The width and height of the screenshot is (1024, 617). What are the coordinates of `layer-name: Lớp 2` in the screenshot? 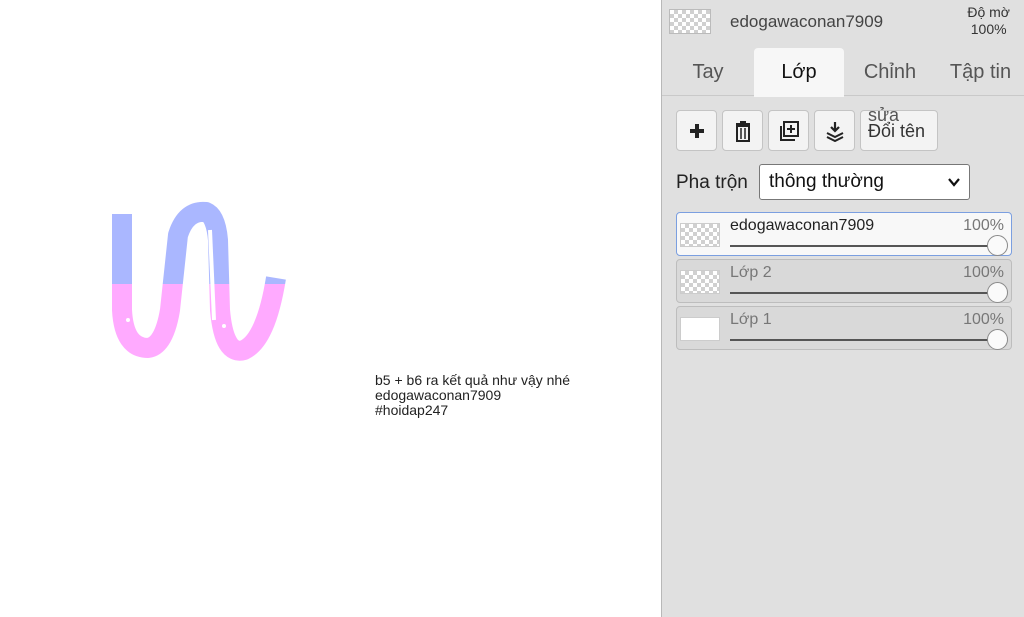 It's located at (751, 272).